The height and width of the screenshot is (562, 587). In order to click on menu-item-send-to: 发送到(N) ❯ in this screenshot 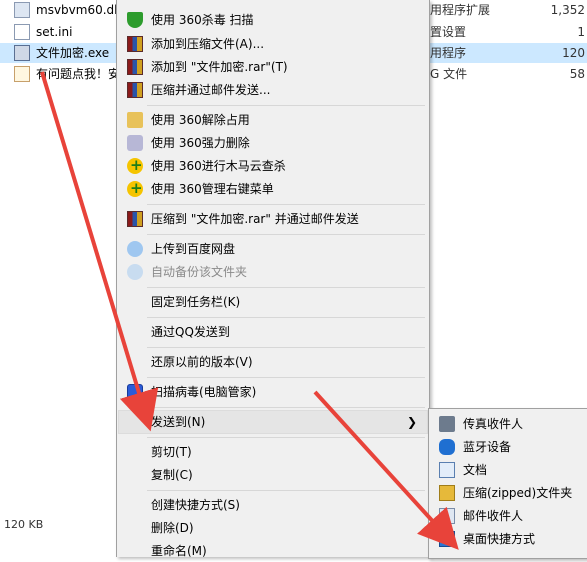, I will do `click(273, 422)`.